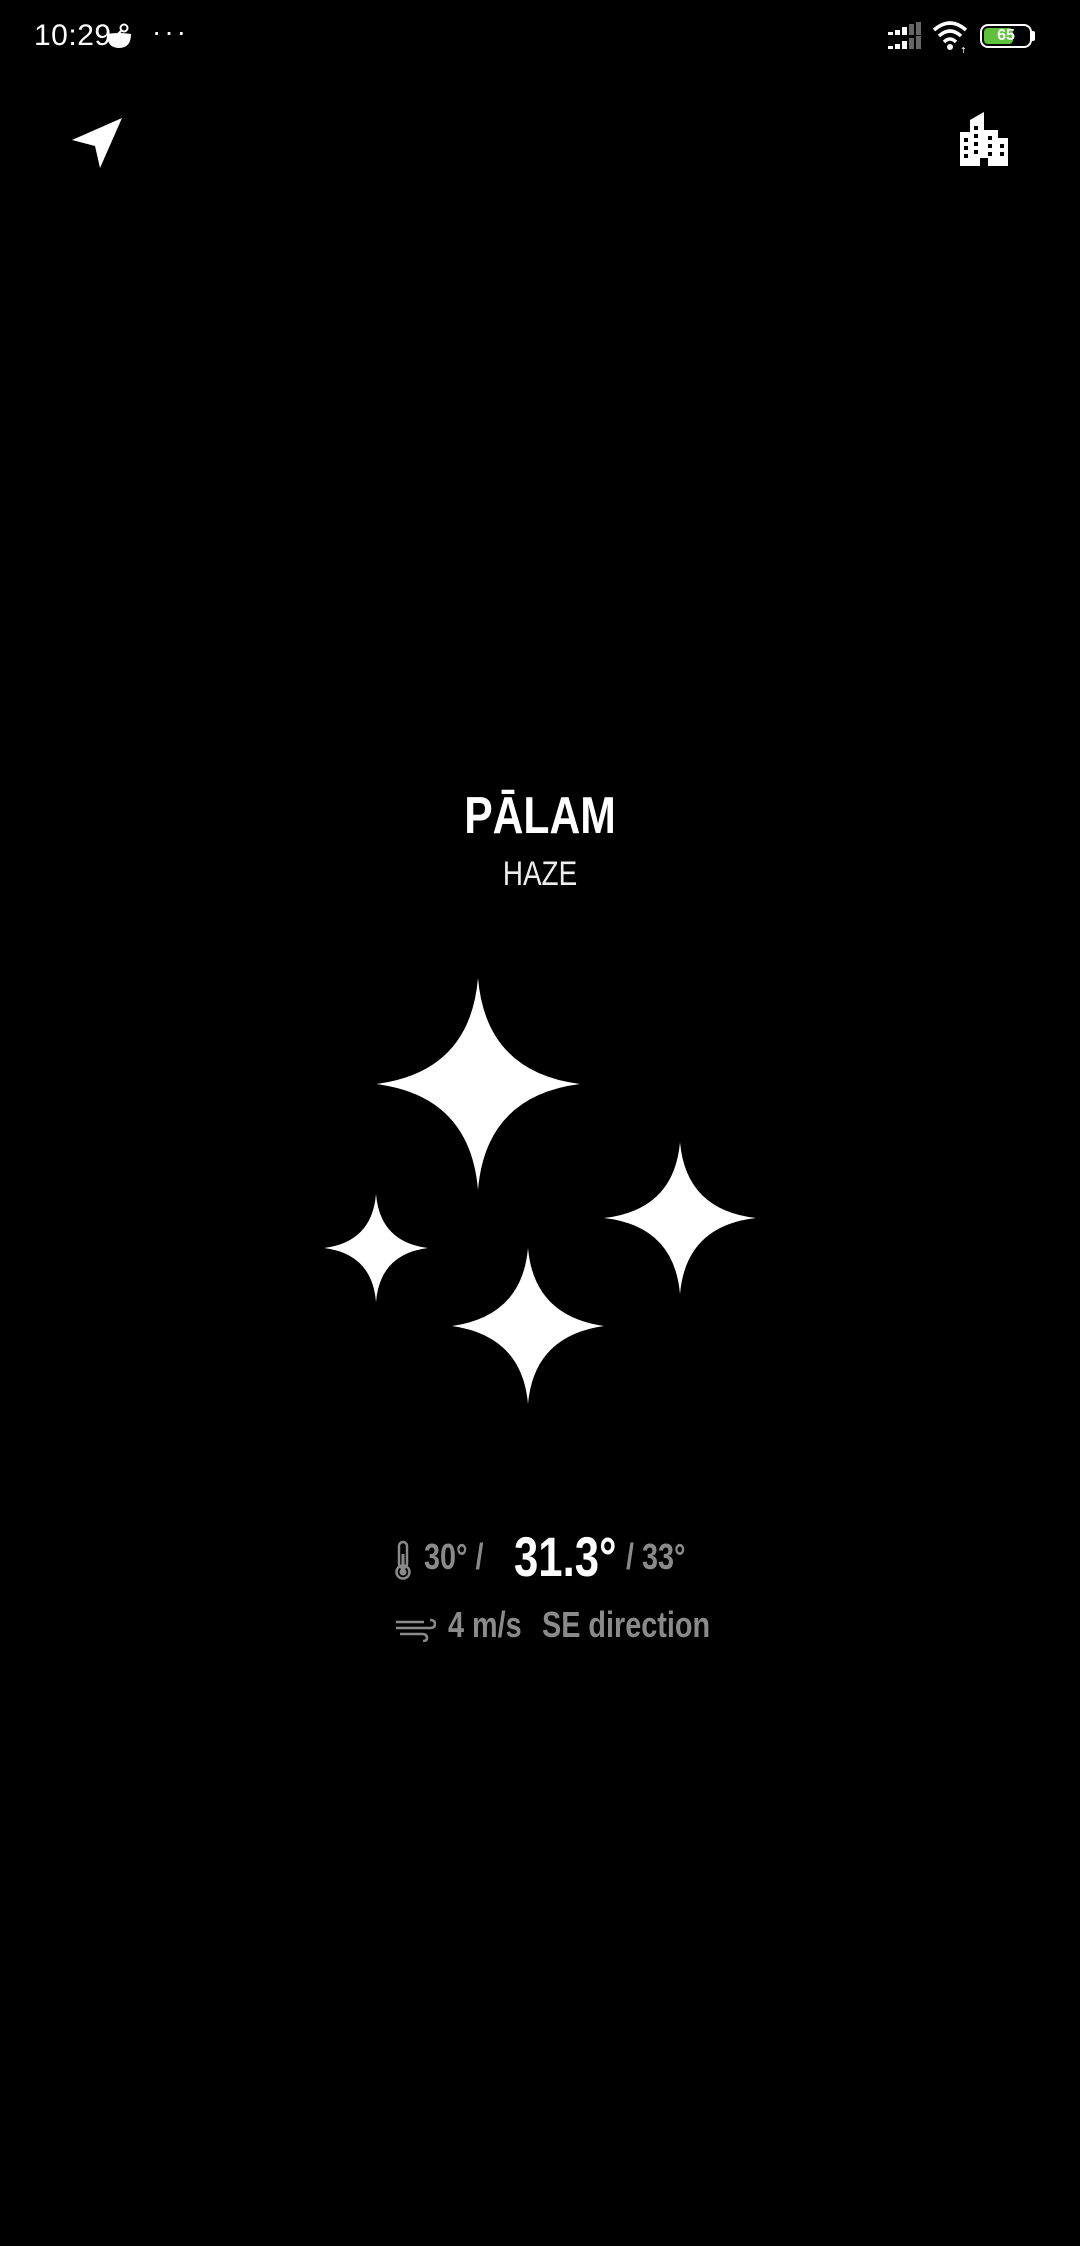 The width and height of the screenshot is (1080, 2246). What do you see at coordinates (904, 35) in the screenshot?
I see `signal-icon` at bounding box center [904, 35].